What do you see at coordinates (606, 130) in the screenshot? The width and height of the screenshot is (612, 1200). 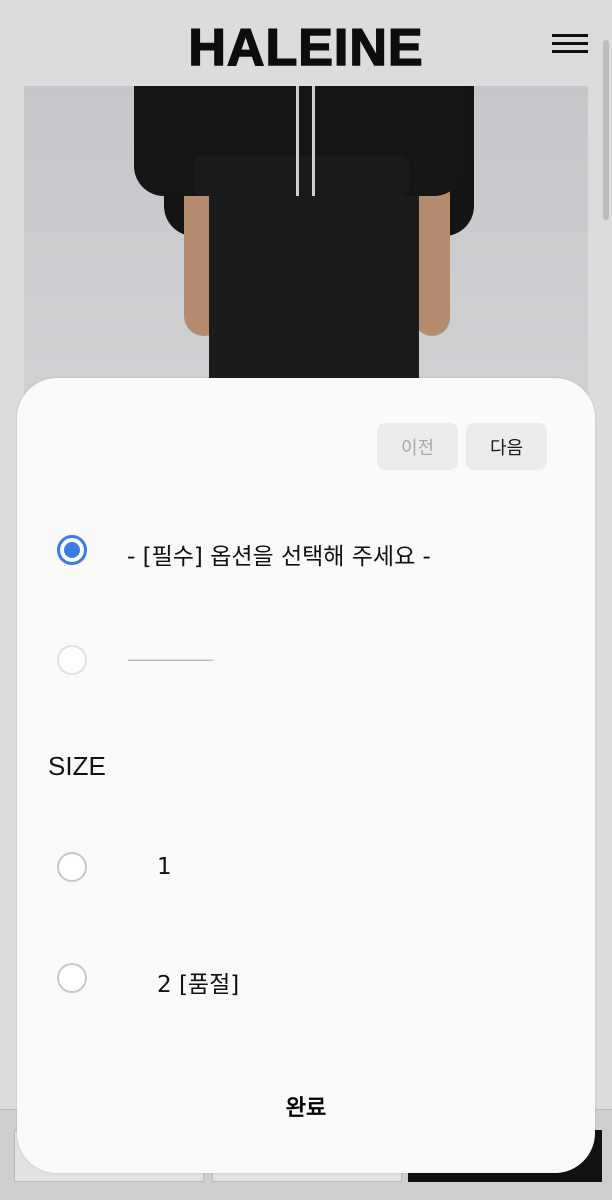 I see `page-scrollbar` at bounding box center [606, 130].